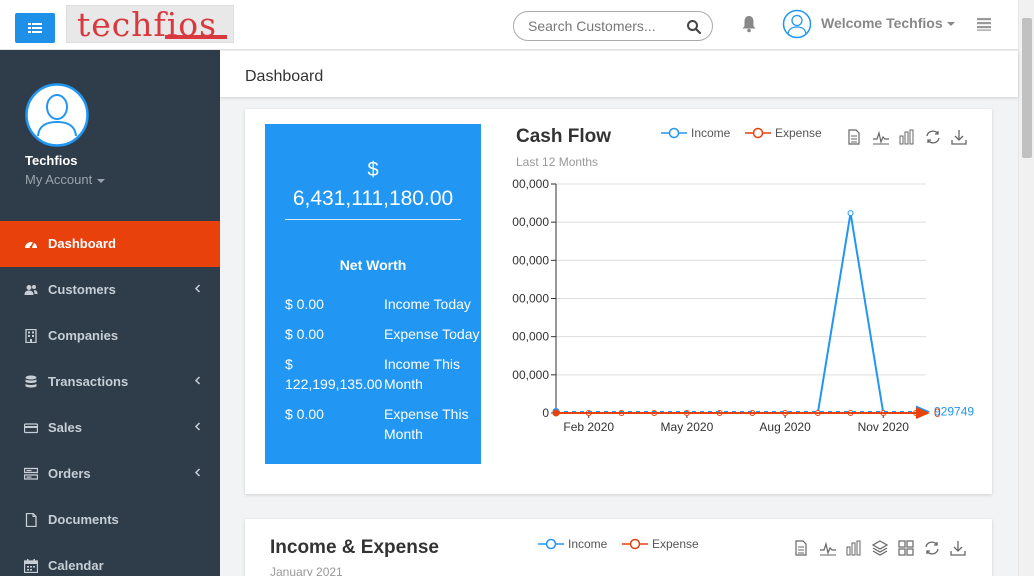 This screenshot has width=1034, height=576. Describe the element at coordinates (427, 304) in the screenshot. I see `income-today-label: Income Today` at that location.